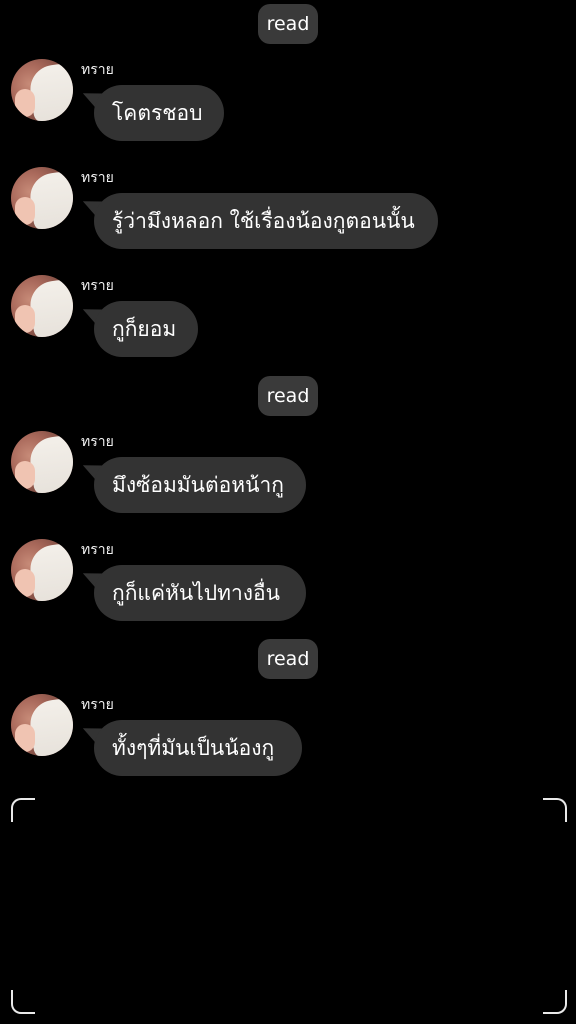 The height and width of the screenshot is (1024, 576). I want to click on message-bubble: มึงซ้อมมันต่อหน้ากู, so click(200, 485).